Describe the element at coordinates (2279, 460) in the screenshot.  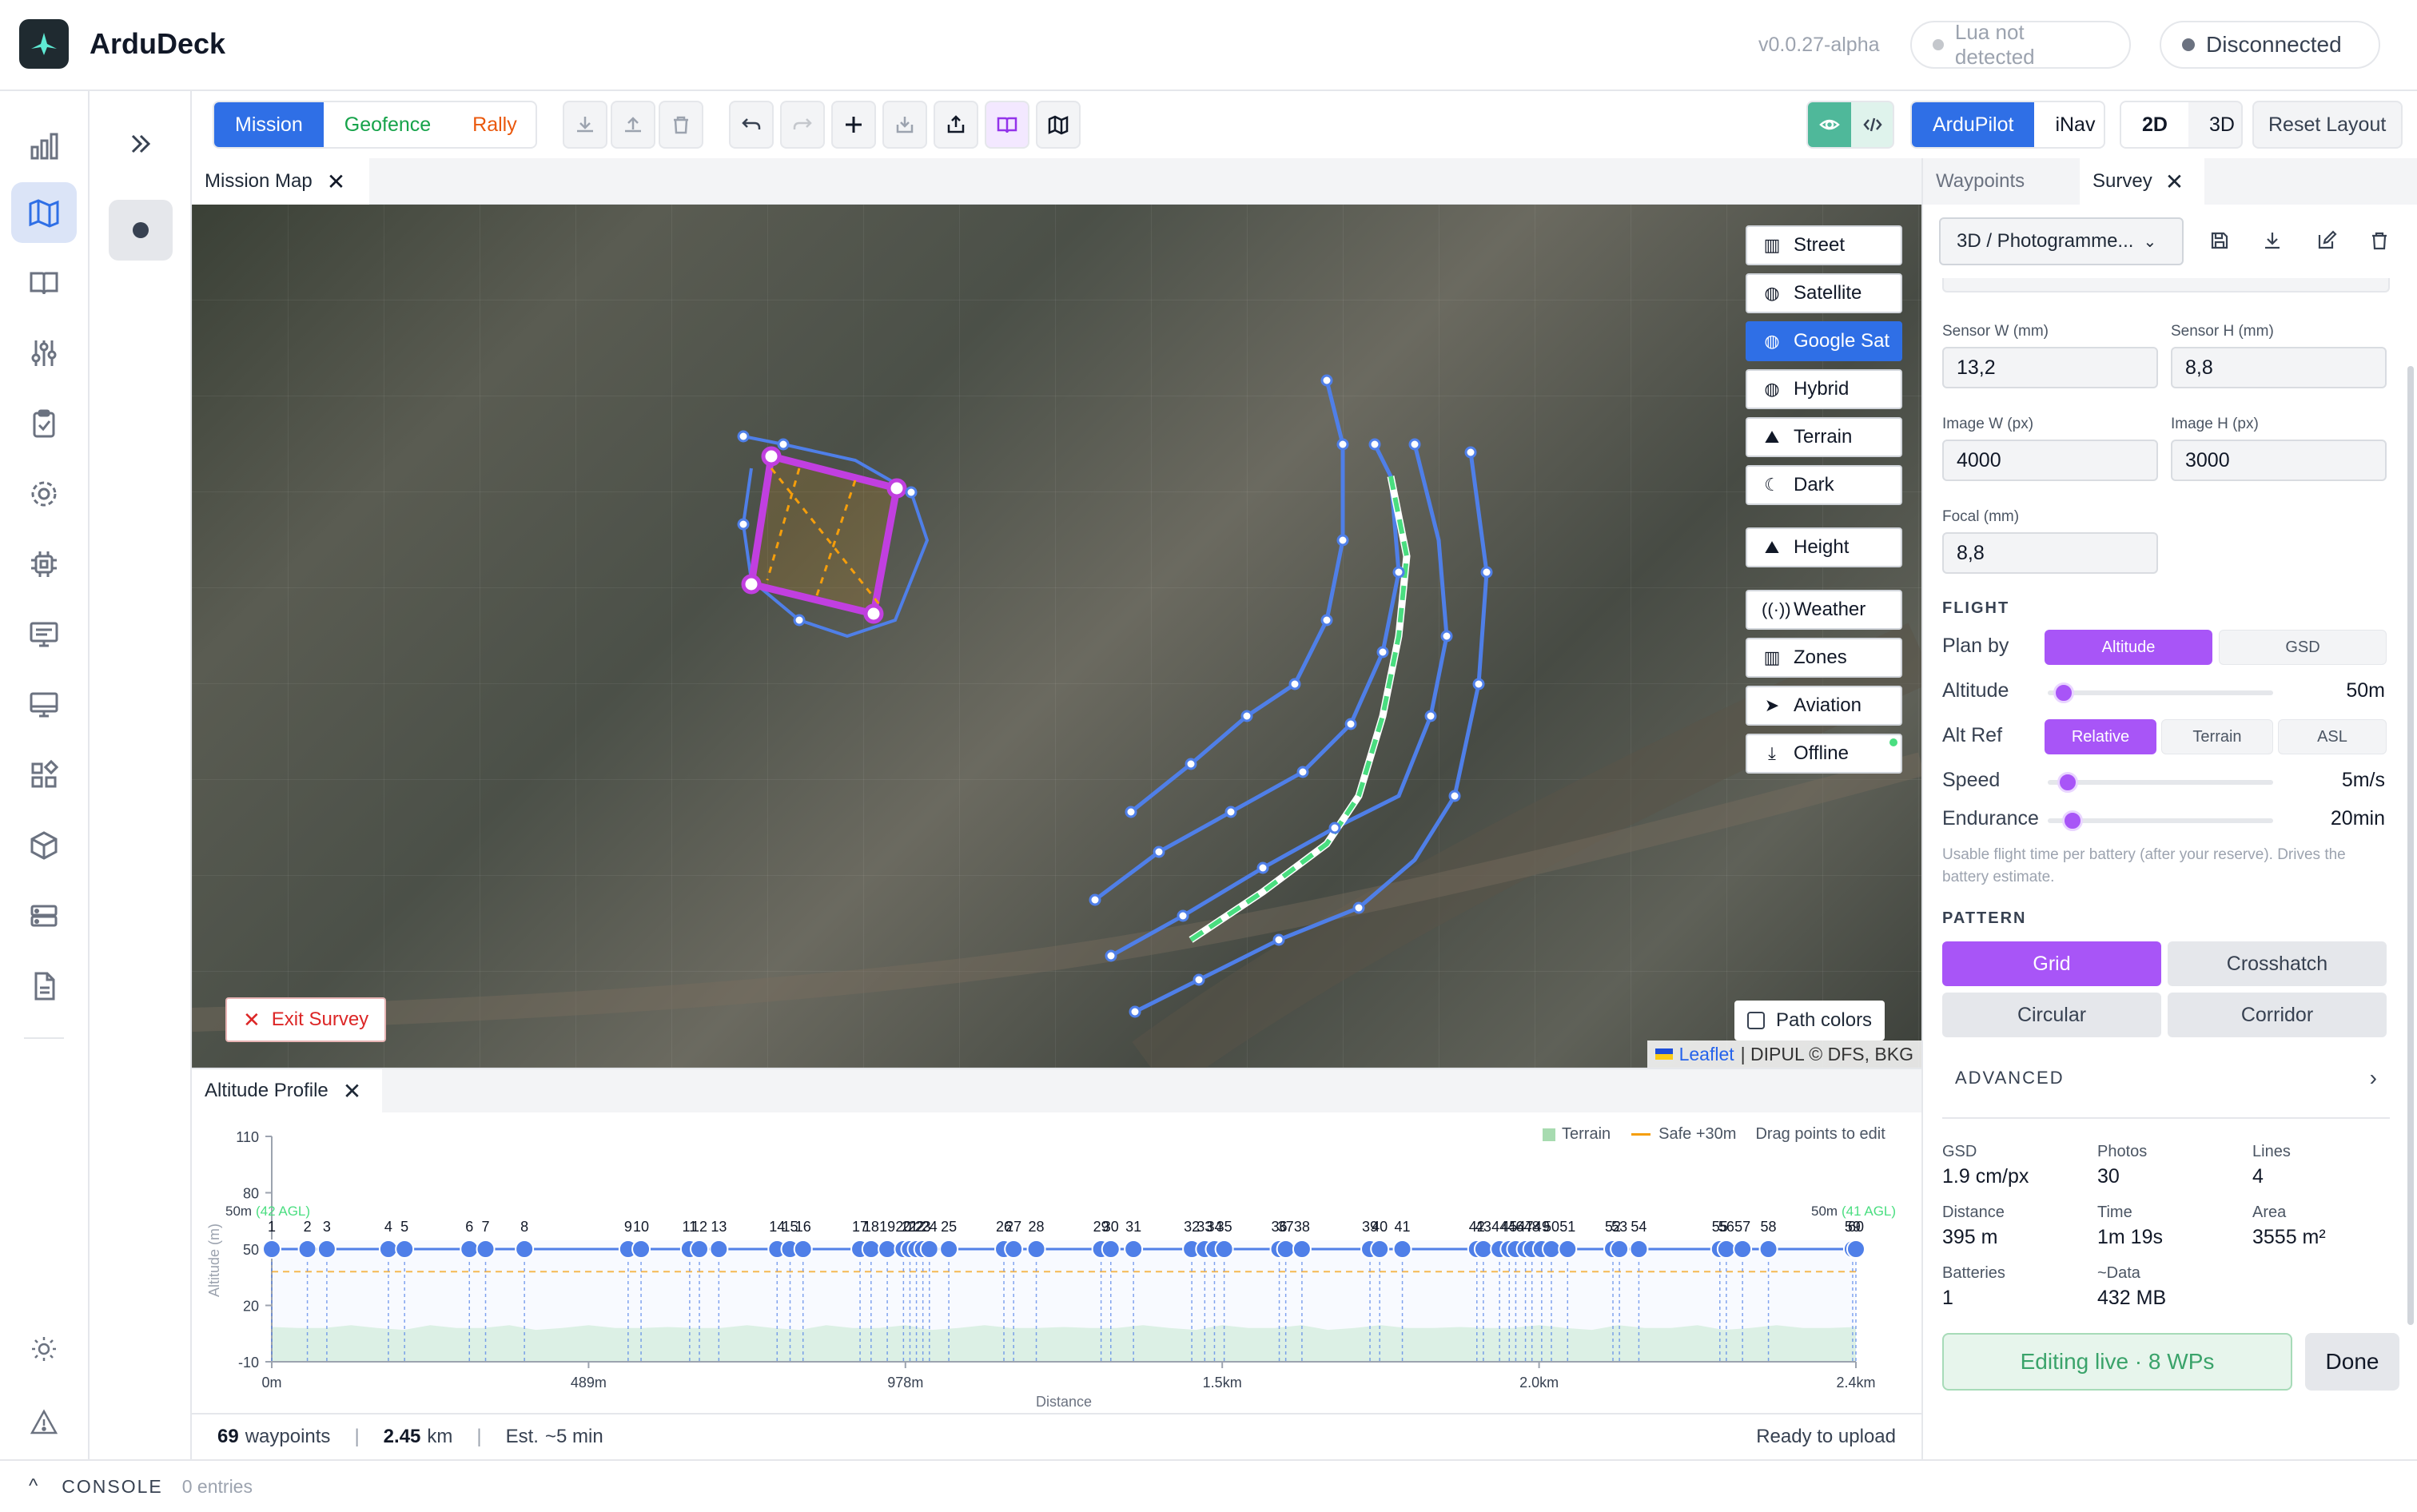
I see `image-h-input: 3000` at that location.